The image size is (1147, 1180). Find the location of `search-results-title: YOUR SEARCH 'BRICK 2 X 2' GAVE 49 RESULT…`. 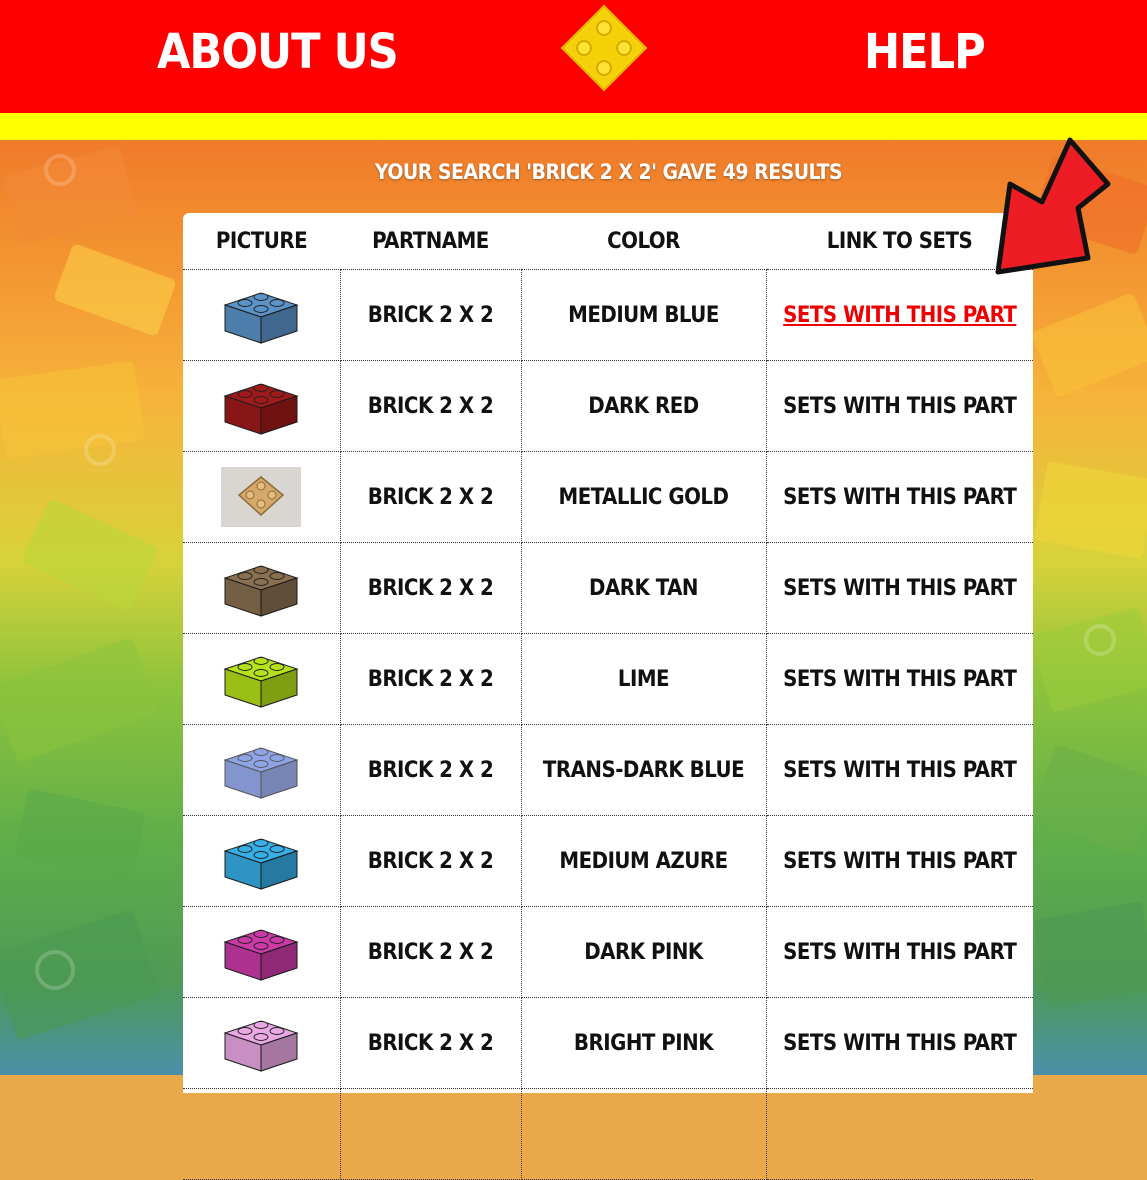

search-results-title: YOUR SEARCH 'BRICK 2 X 2' GAVE 49 RESULT… is located at coordinates (608, 172).